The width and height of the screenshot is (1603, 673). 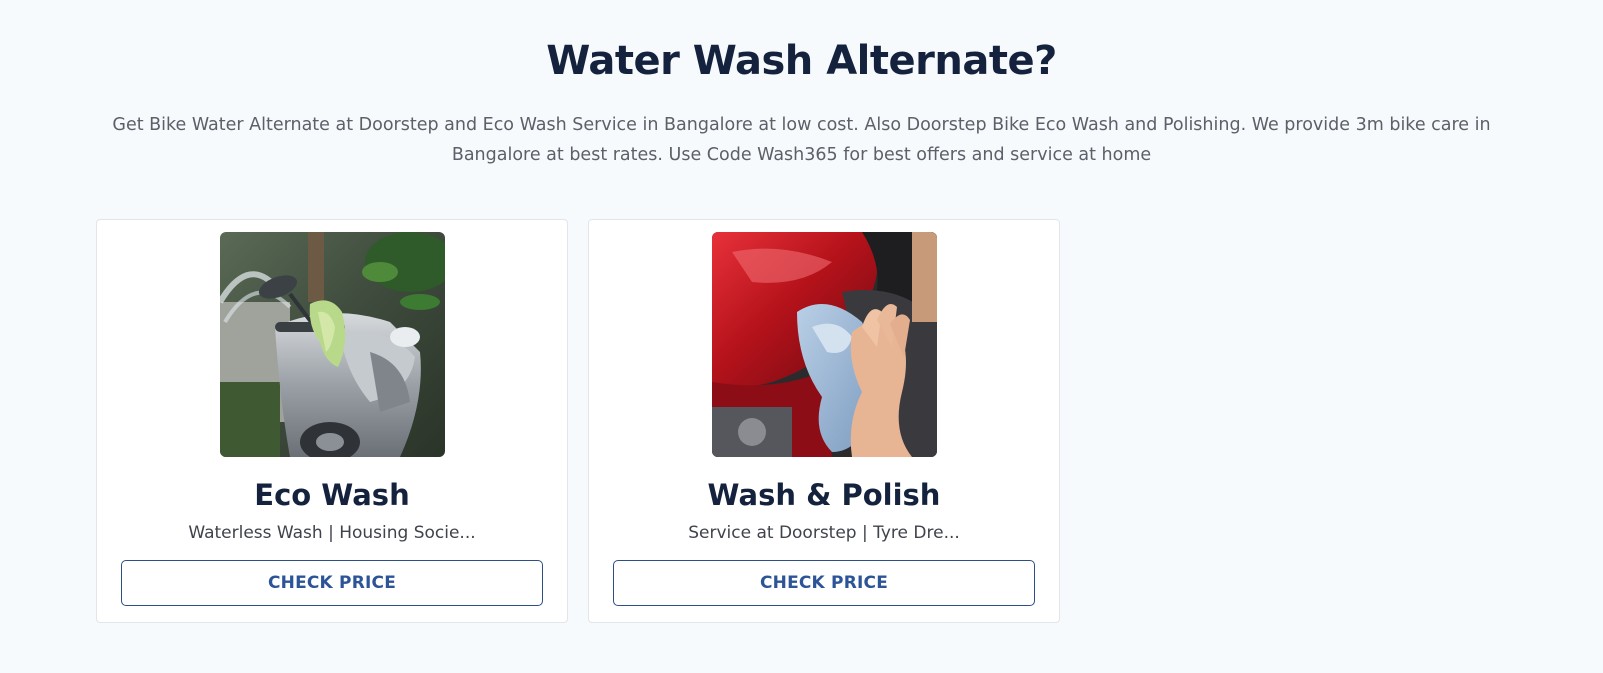 I want to click on eco-wash-image, so click(x=332, y=344).